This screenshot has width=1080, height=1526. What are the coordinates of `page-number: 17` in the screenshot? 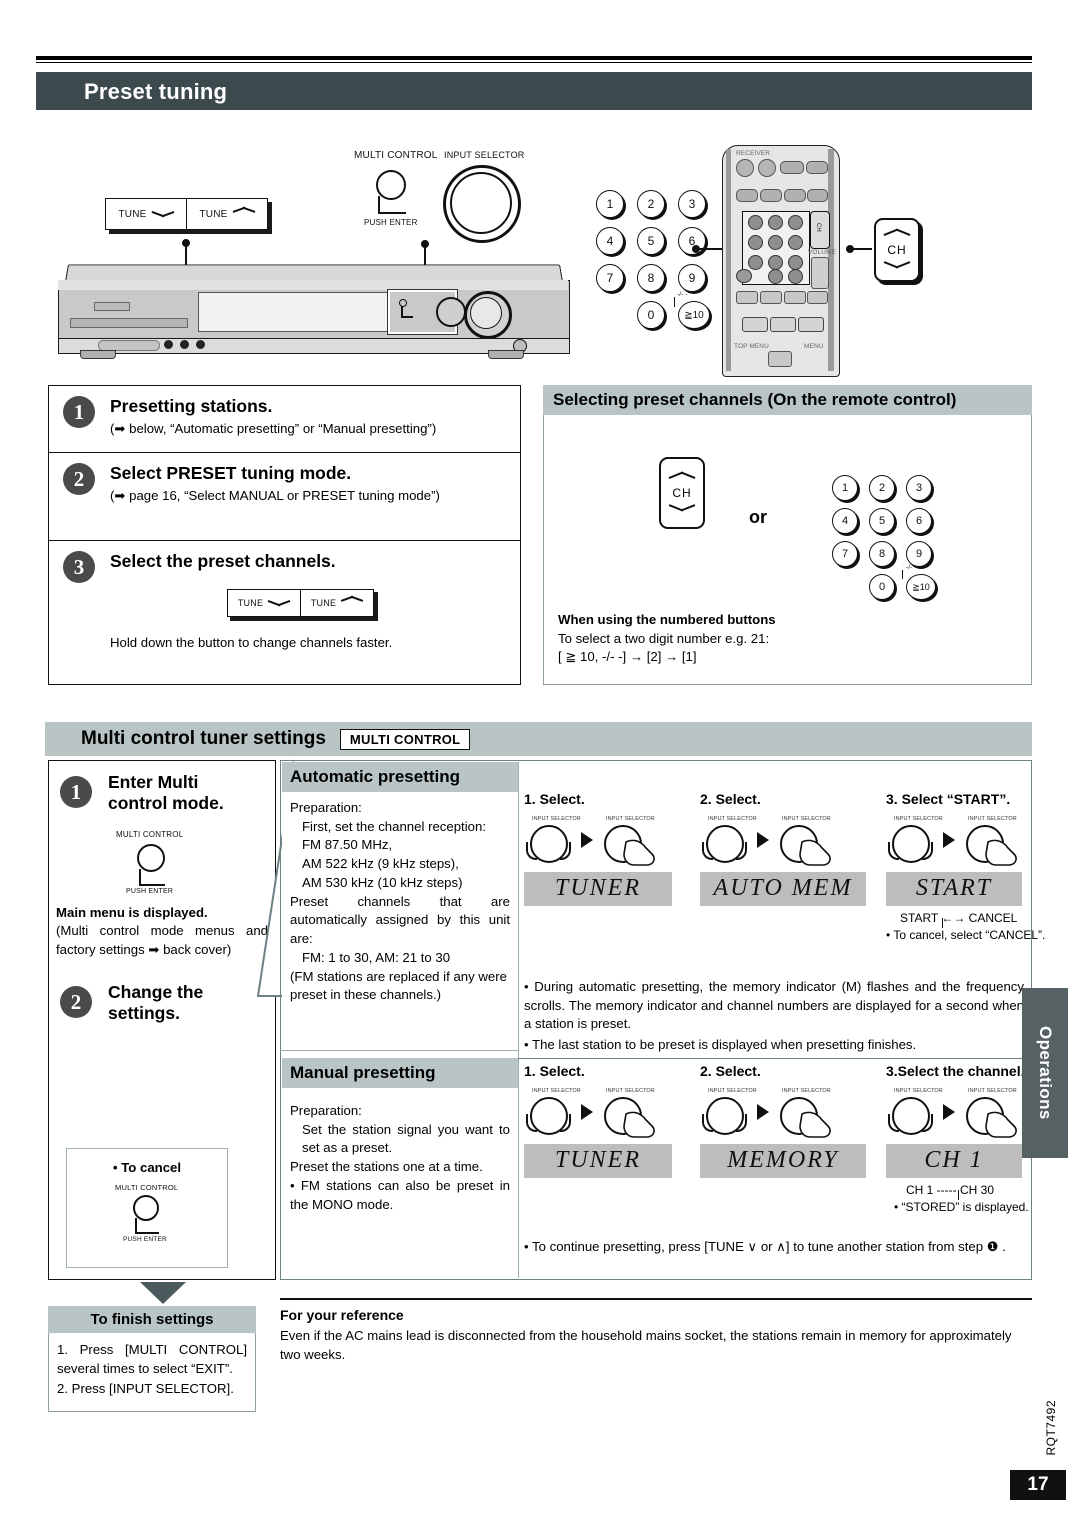 It's located at (1038, 1485).